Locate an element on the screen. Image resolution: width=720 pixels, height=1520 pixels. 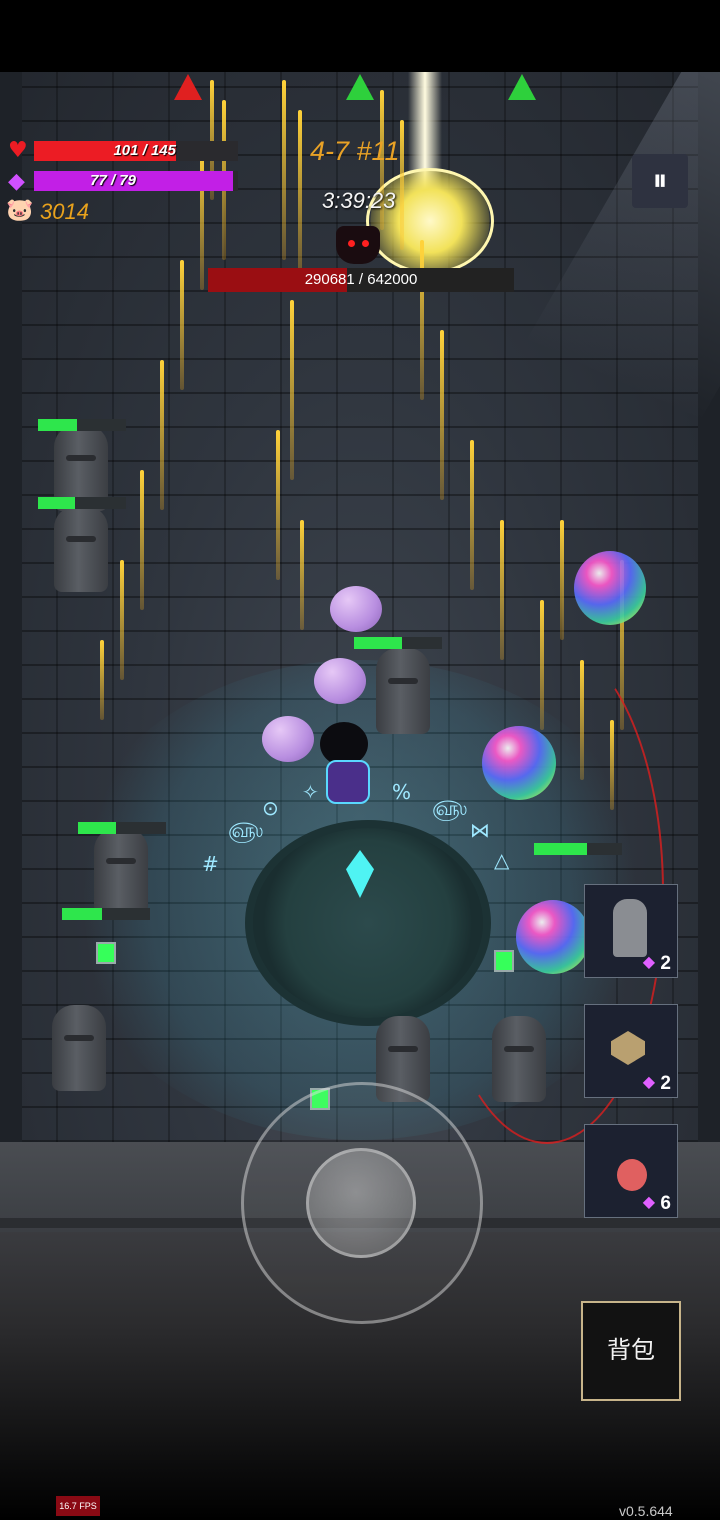
run-timer: 3:39:23 is located at coordinates (359, 200).